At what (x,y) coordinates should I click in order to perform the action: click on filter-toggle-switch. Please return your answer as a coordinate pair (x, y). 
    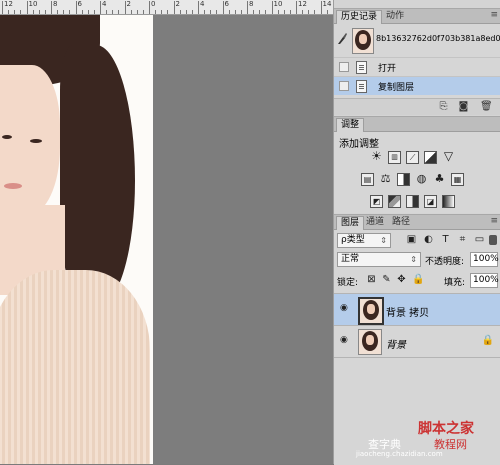
    Looking at the image, I should click on (493, 240).